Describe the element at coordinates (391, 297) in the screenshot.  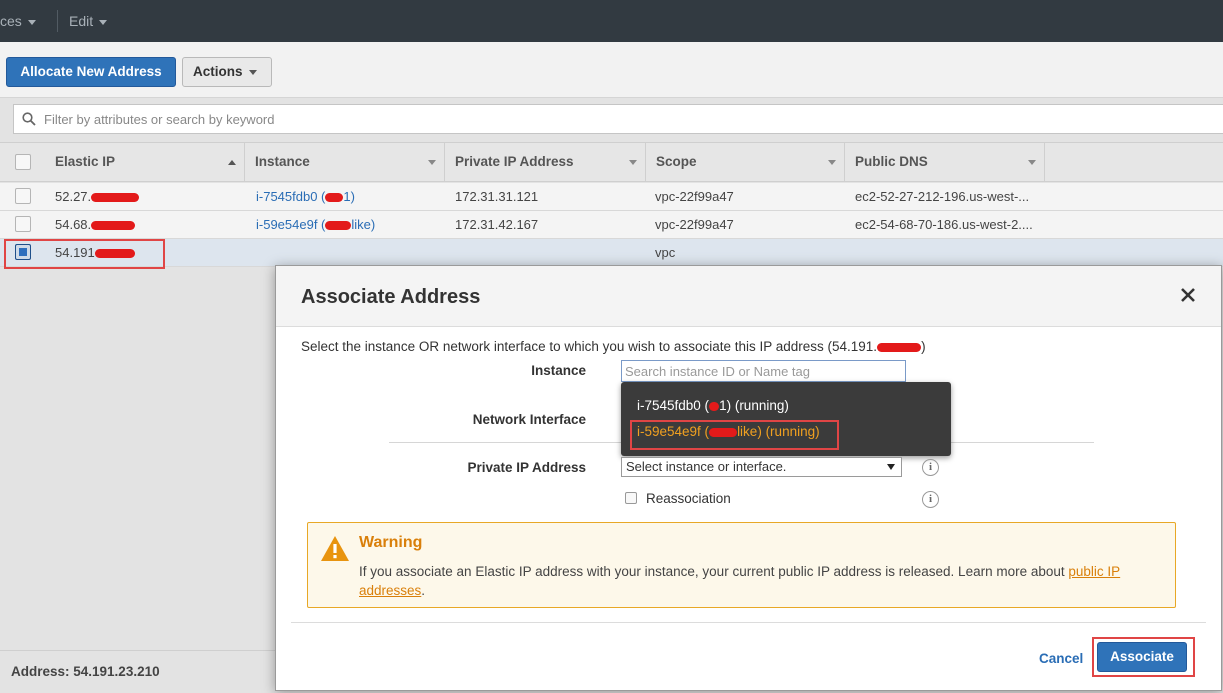
I see `dialog-title: Associate Address` at that location.